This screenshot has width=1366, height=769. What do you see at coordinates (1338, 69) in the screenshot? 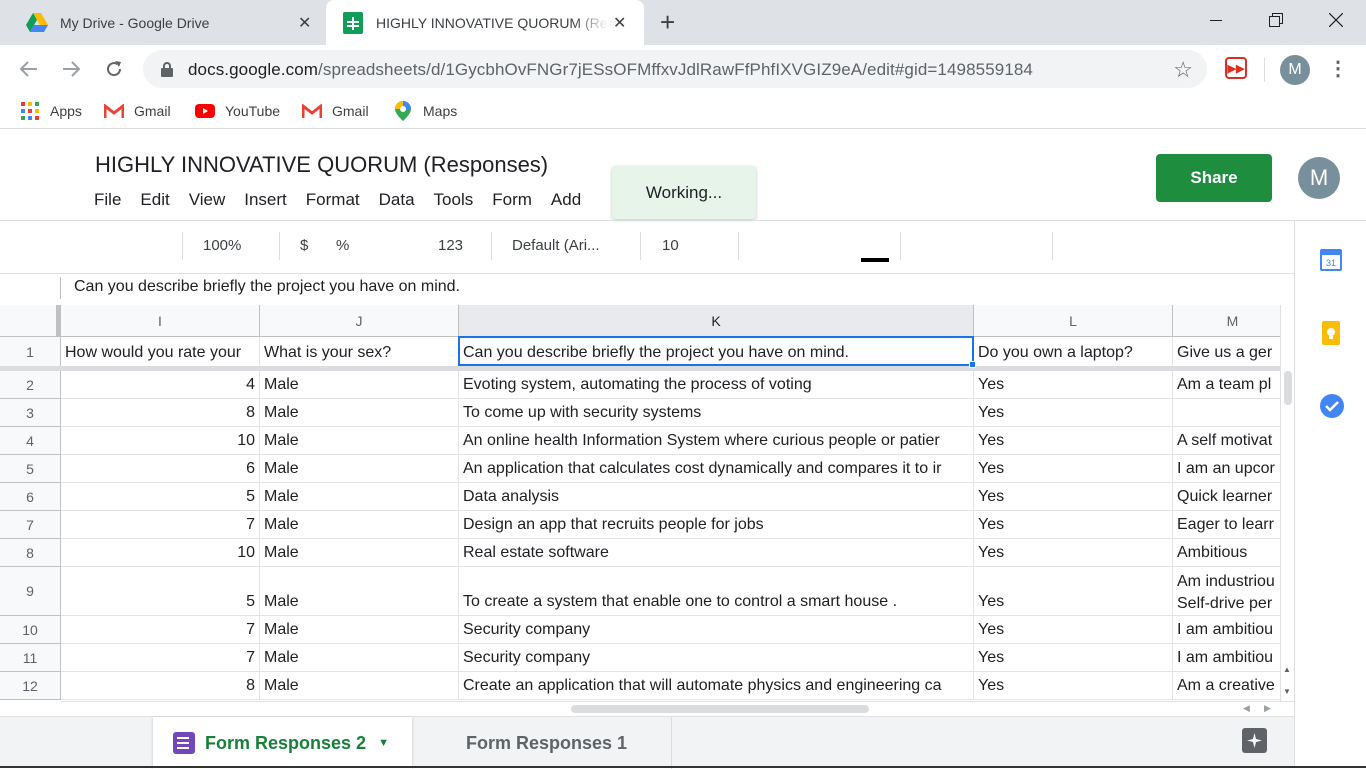
I see `browser-menu-icon: ⋮` at bounding box center [1338, 69].